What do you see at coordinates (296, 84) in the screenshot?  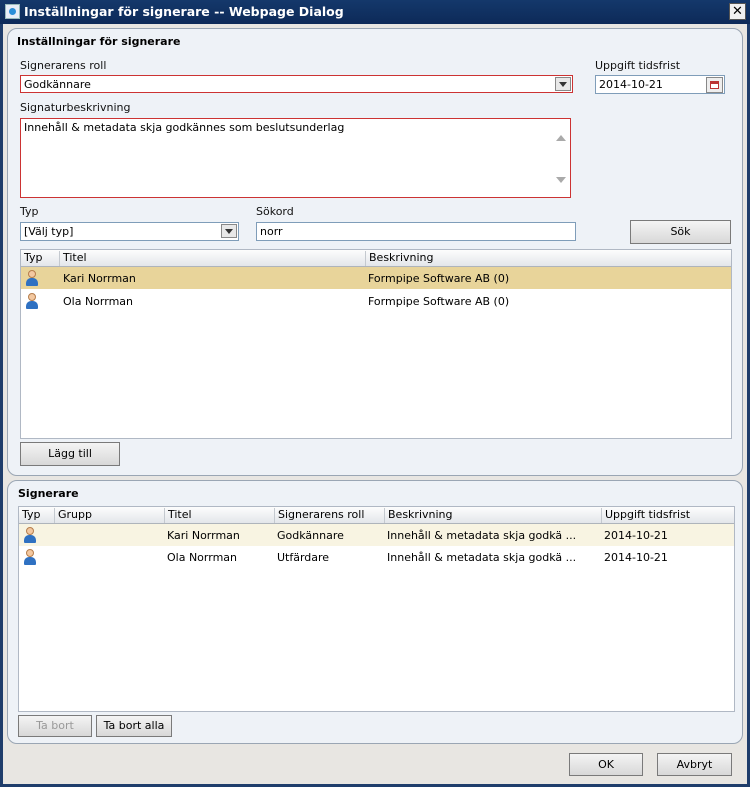 I see `role-select: Godkännare` at bounding box center [296, 84].